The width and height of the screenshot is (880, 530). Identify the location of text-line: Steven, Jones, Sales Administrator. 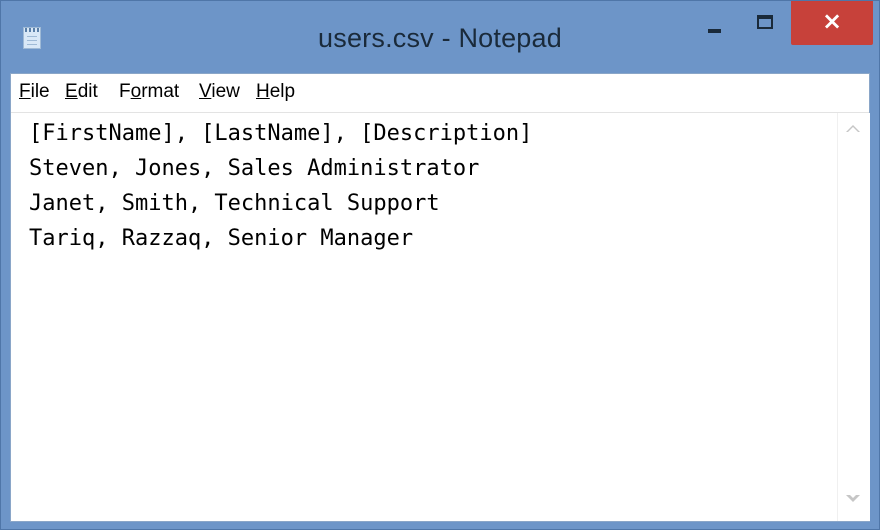
(254, 168).